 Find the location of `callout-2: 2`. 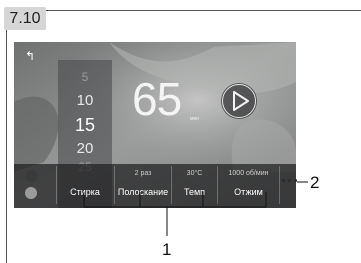

callout-2: 2 is located at coordinates (315, 182).